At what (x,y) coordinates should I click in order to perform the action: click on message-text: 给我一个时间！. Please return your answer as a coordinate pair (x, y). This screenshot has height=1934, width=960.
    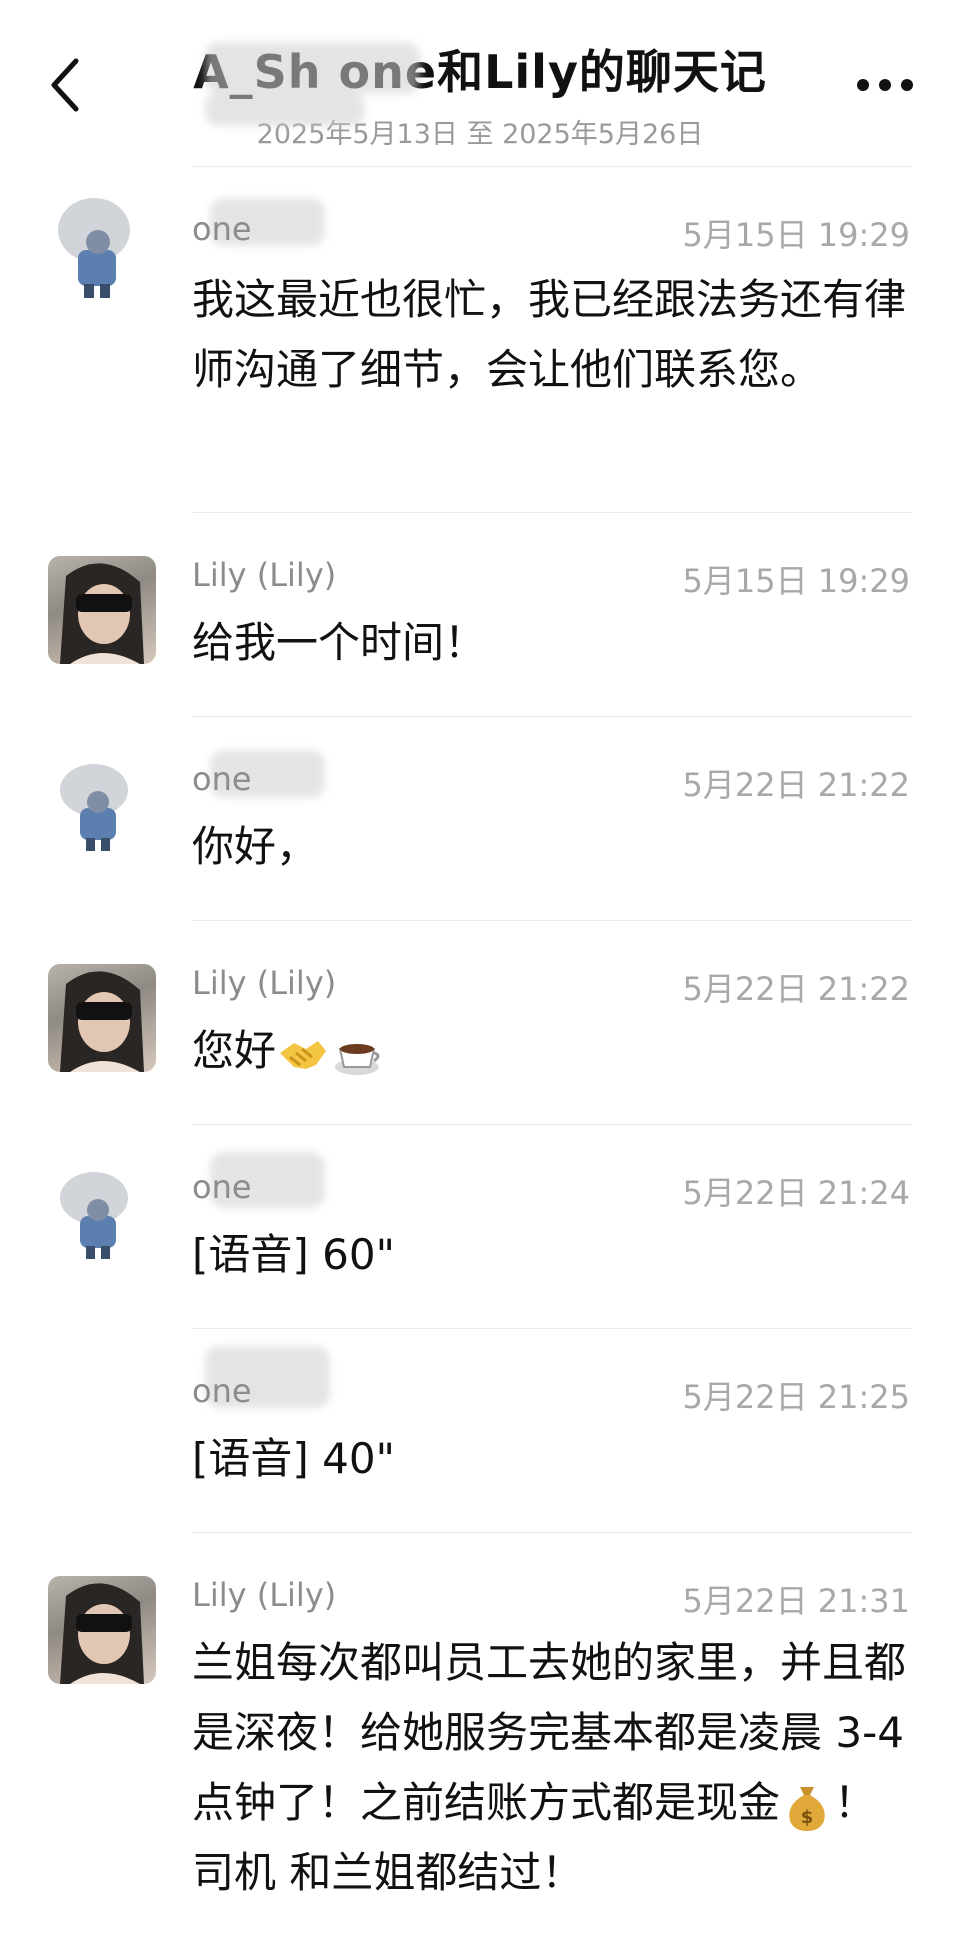
    Looking at the image, I should click on (339, 642).